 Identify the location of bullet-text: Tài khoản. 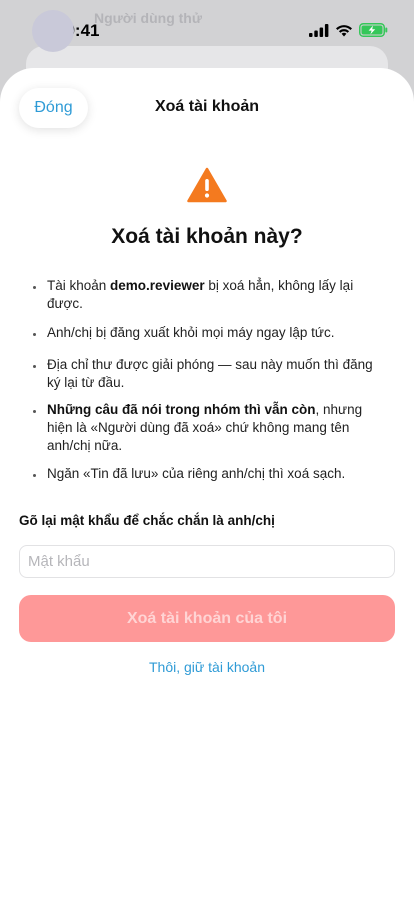
(79, 285).